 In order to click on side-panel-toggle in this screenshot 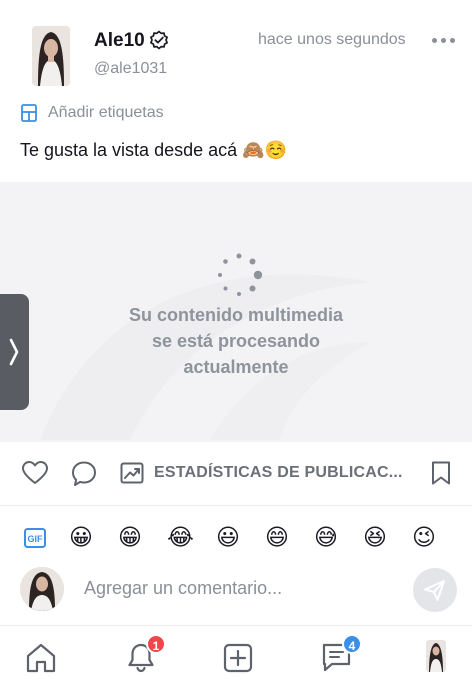, I will do `click(14, 352)`.